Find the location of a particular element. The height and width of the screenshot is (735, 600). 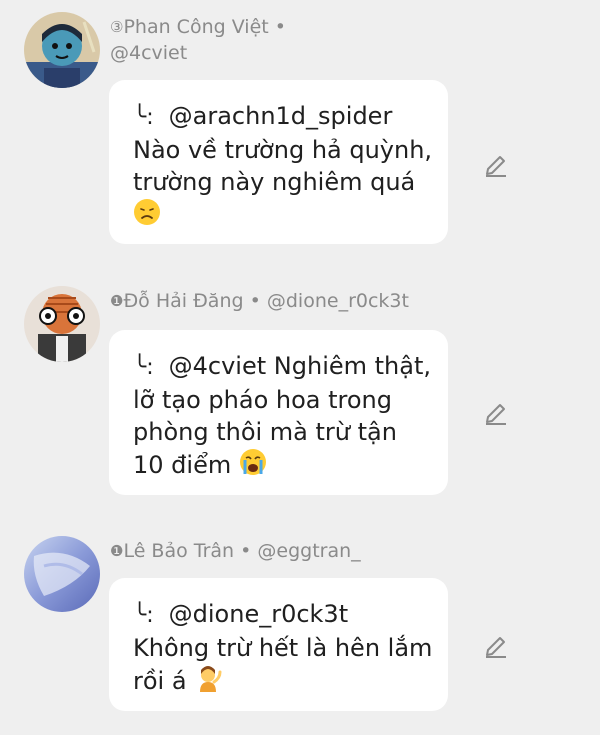

reply-reference: ╰: @dione_r0ck3t is located at coordinates (281, 615).